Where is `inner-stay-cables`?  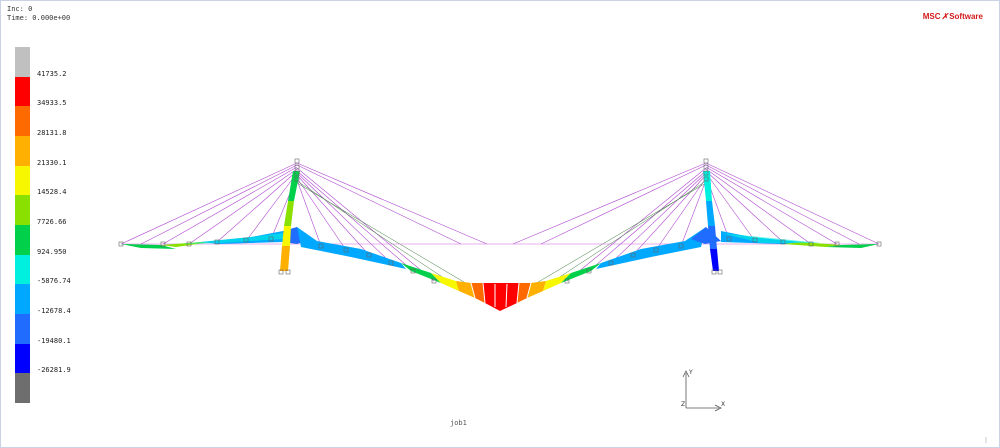
inner-stay-cables is located at coordinates (501, 236).